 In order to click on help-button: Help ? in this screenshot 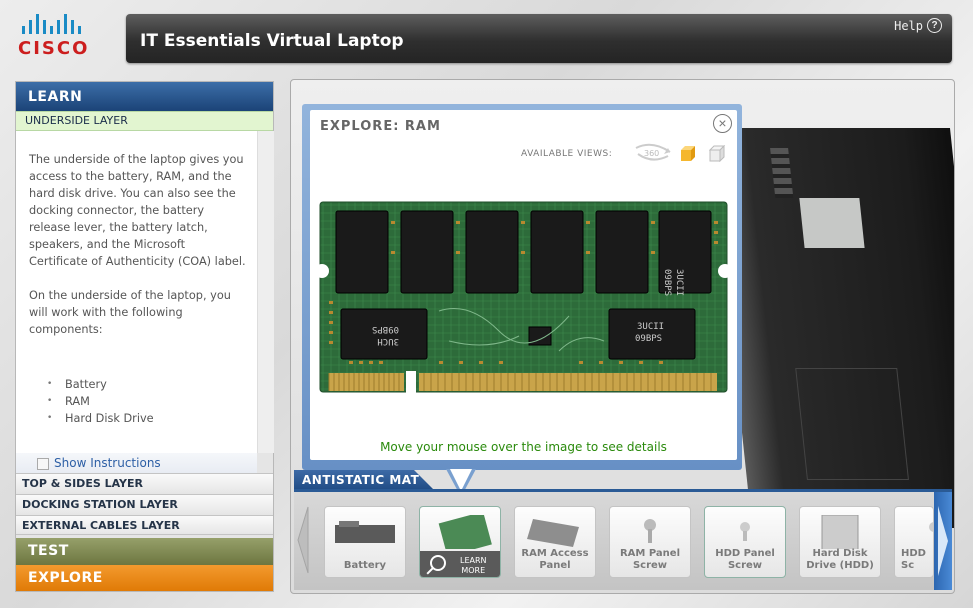, I will do `click(918, 25)`.